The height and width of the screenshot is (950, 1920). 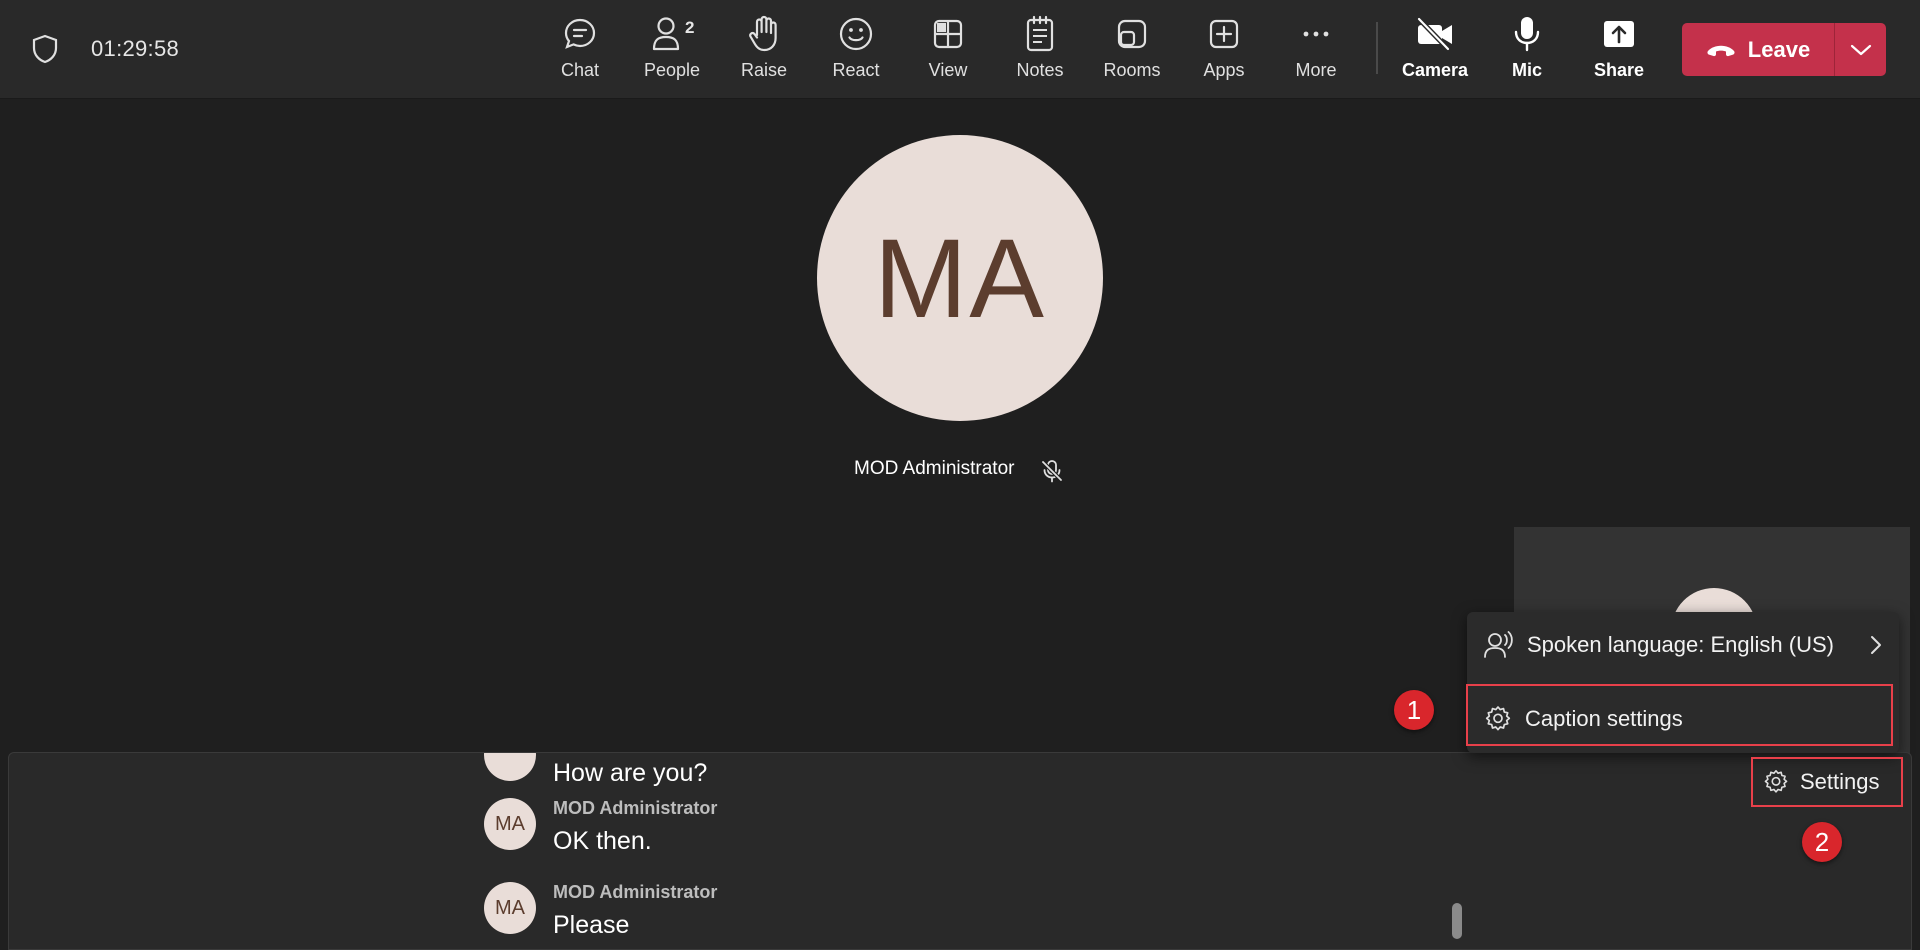 I want to click on raise-label: Raise, so click(x=764, y=70).